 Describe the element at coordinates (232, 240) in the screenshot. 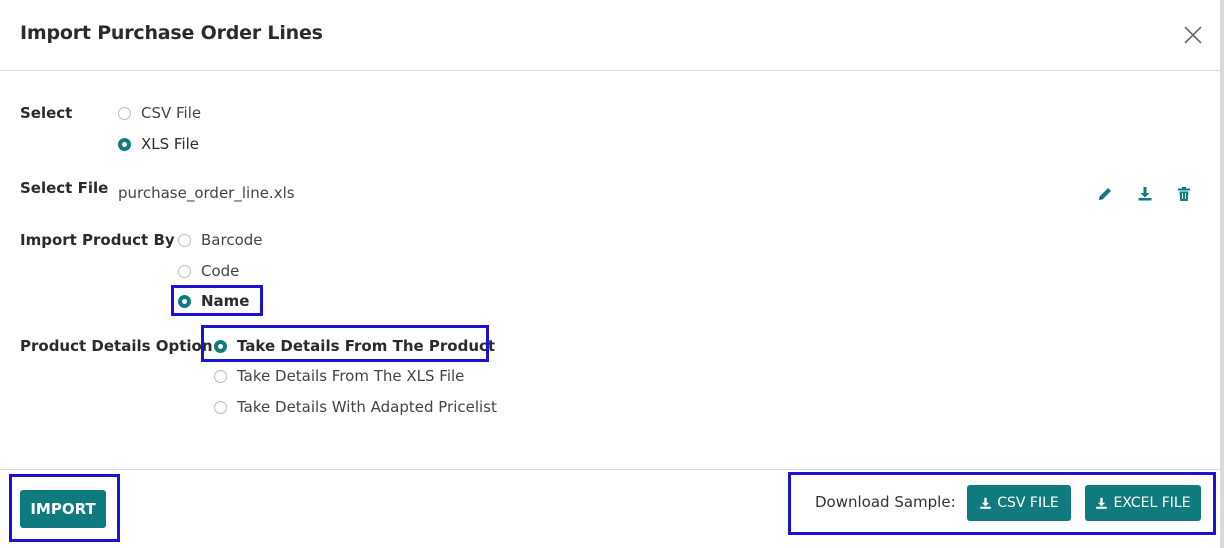

I see `radio-label: Barcode` at that location.